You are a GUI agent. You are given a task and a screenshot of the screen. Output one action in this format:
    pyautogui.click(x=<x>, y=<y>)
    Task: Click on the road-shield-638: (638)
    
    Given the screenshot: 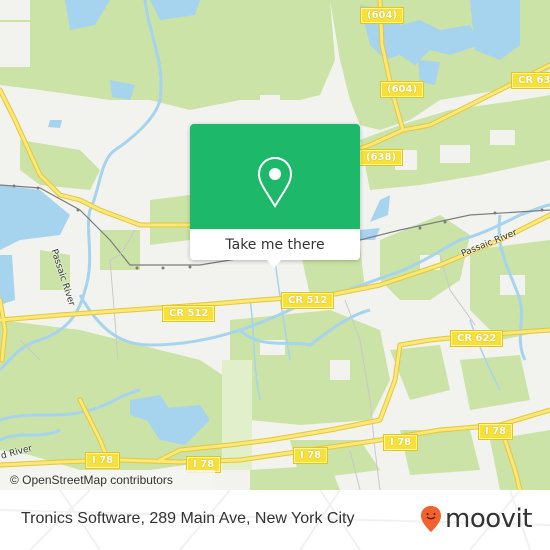 What is the action you would take?
    pyautogui.click(x=381, y=157)
    